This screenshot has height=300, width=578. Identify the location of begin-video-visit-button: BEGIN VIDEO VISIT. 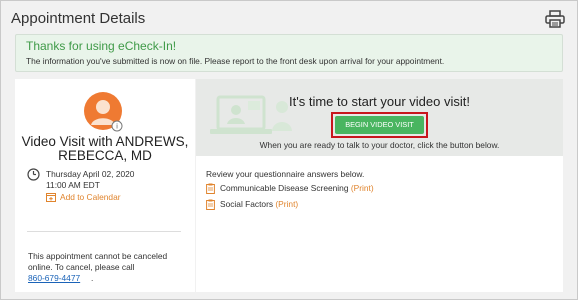
(379, 125).